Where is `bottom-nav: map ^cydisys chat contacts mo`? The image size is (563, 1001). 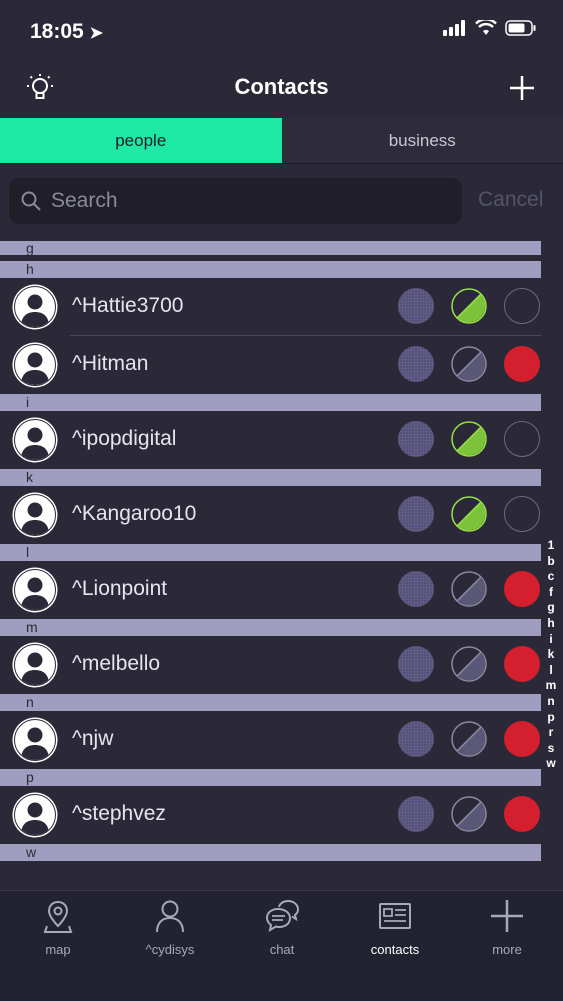
bottom-nav: map ^cydisys chat contacts mo is located at coordinates (281, 945).